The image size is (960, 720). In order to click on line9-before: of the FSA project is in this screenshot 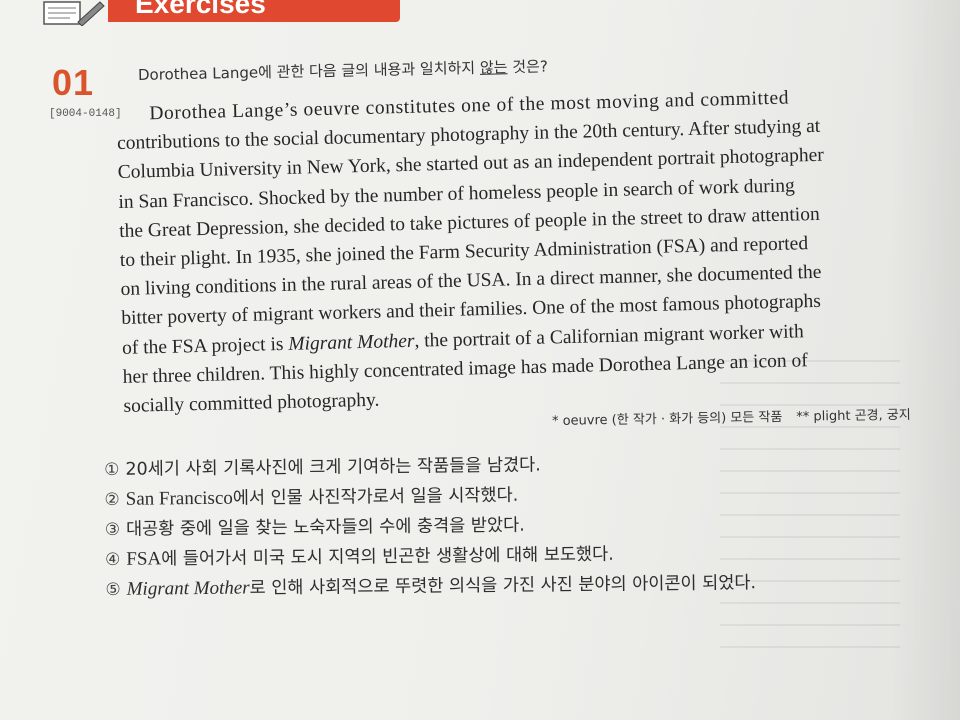, I will do `click(205, 346)`.